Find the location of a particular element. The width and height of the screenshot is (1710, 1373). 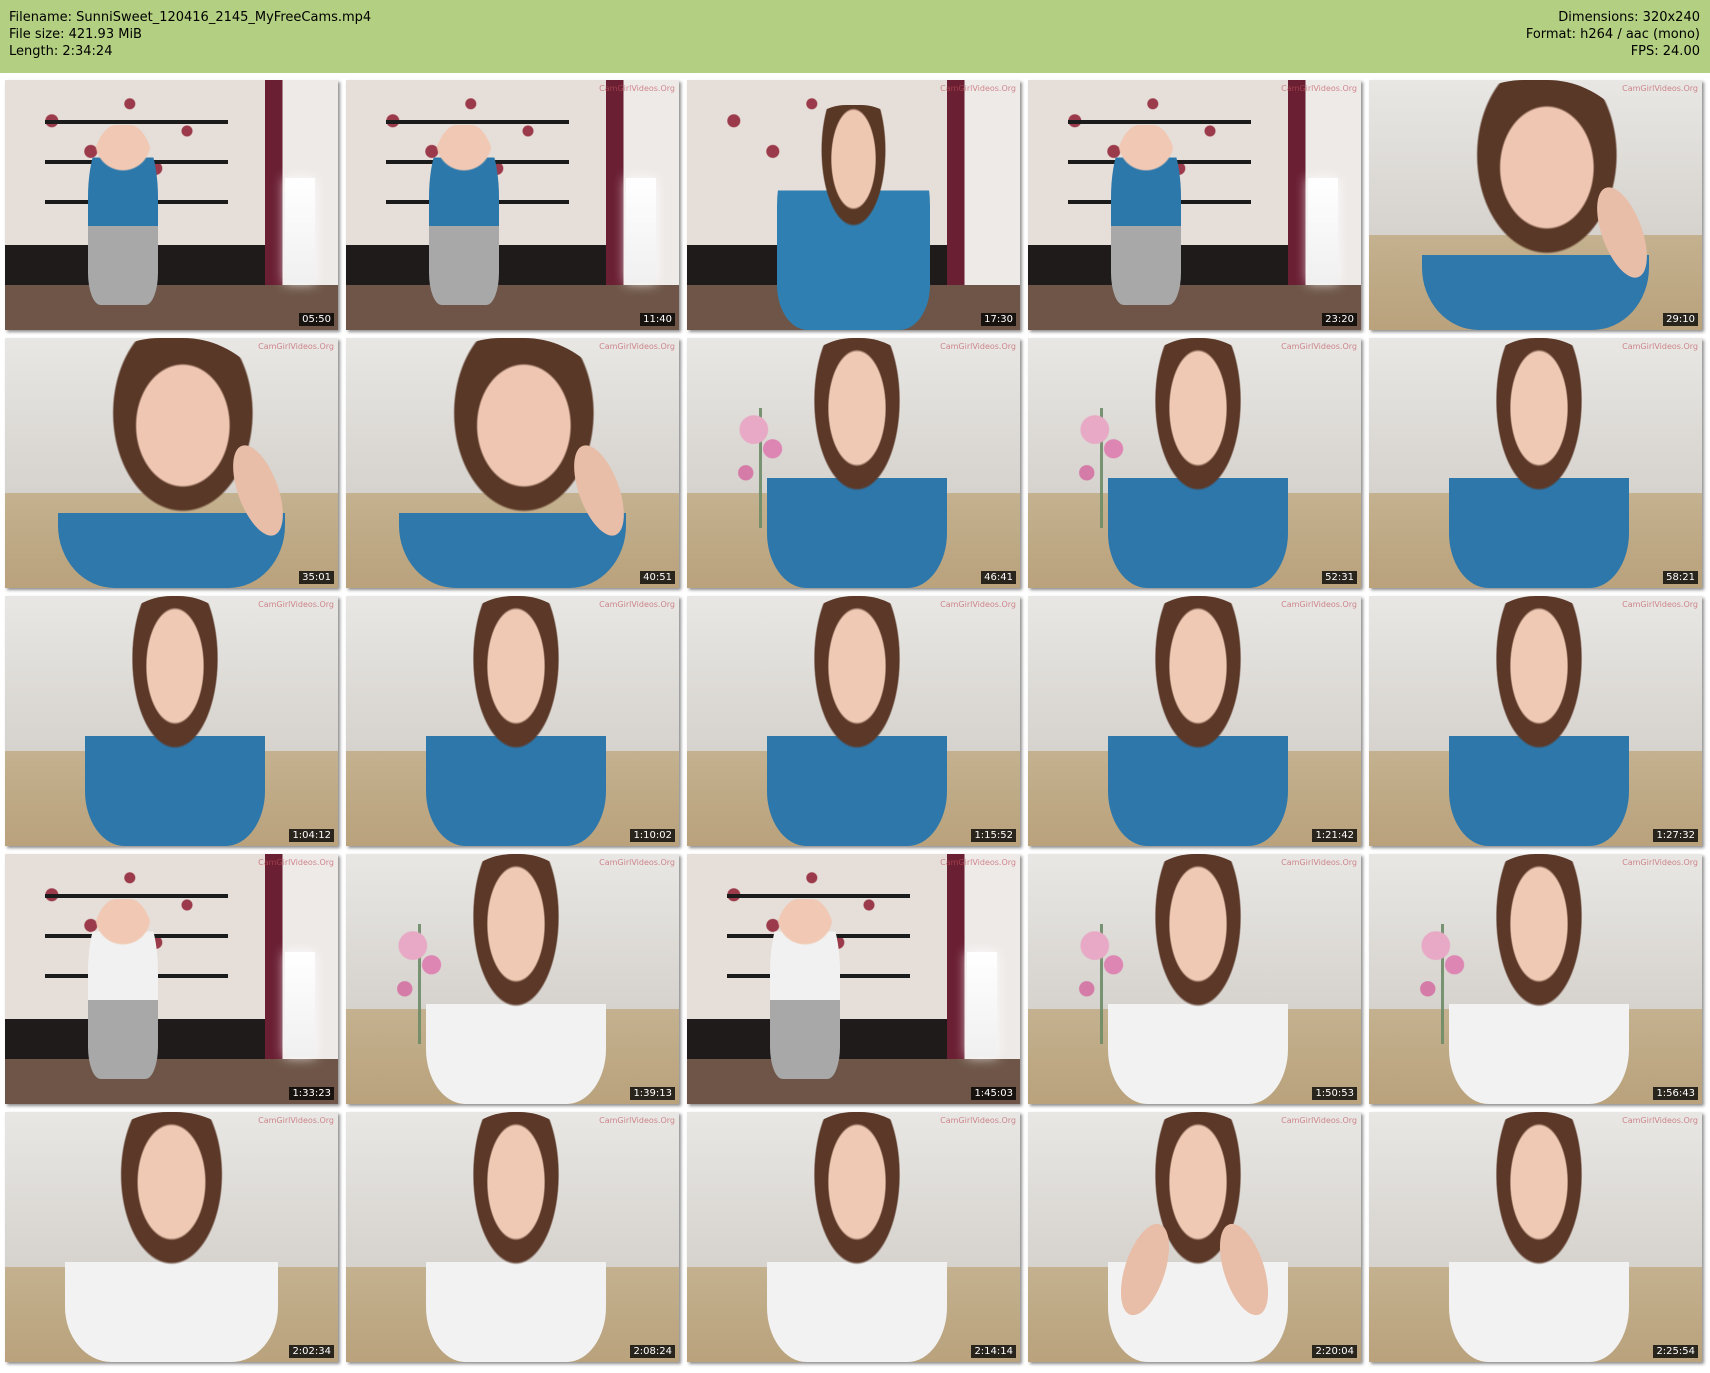

video-thumbnail: CamGirlVideos.Org 1:10:02 is located at coordinates (512, 721).